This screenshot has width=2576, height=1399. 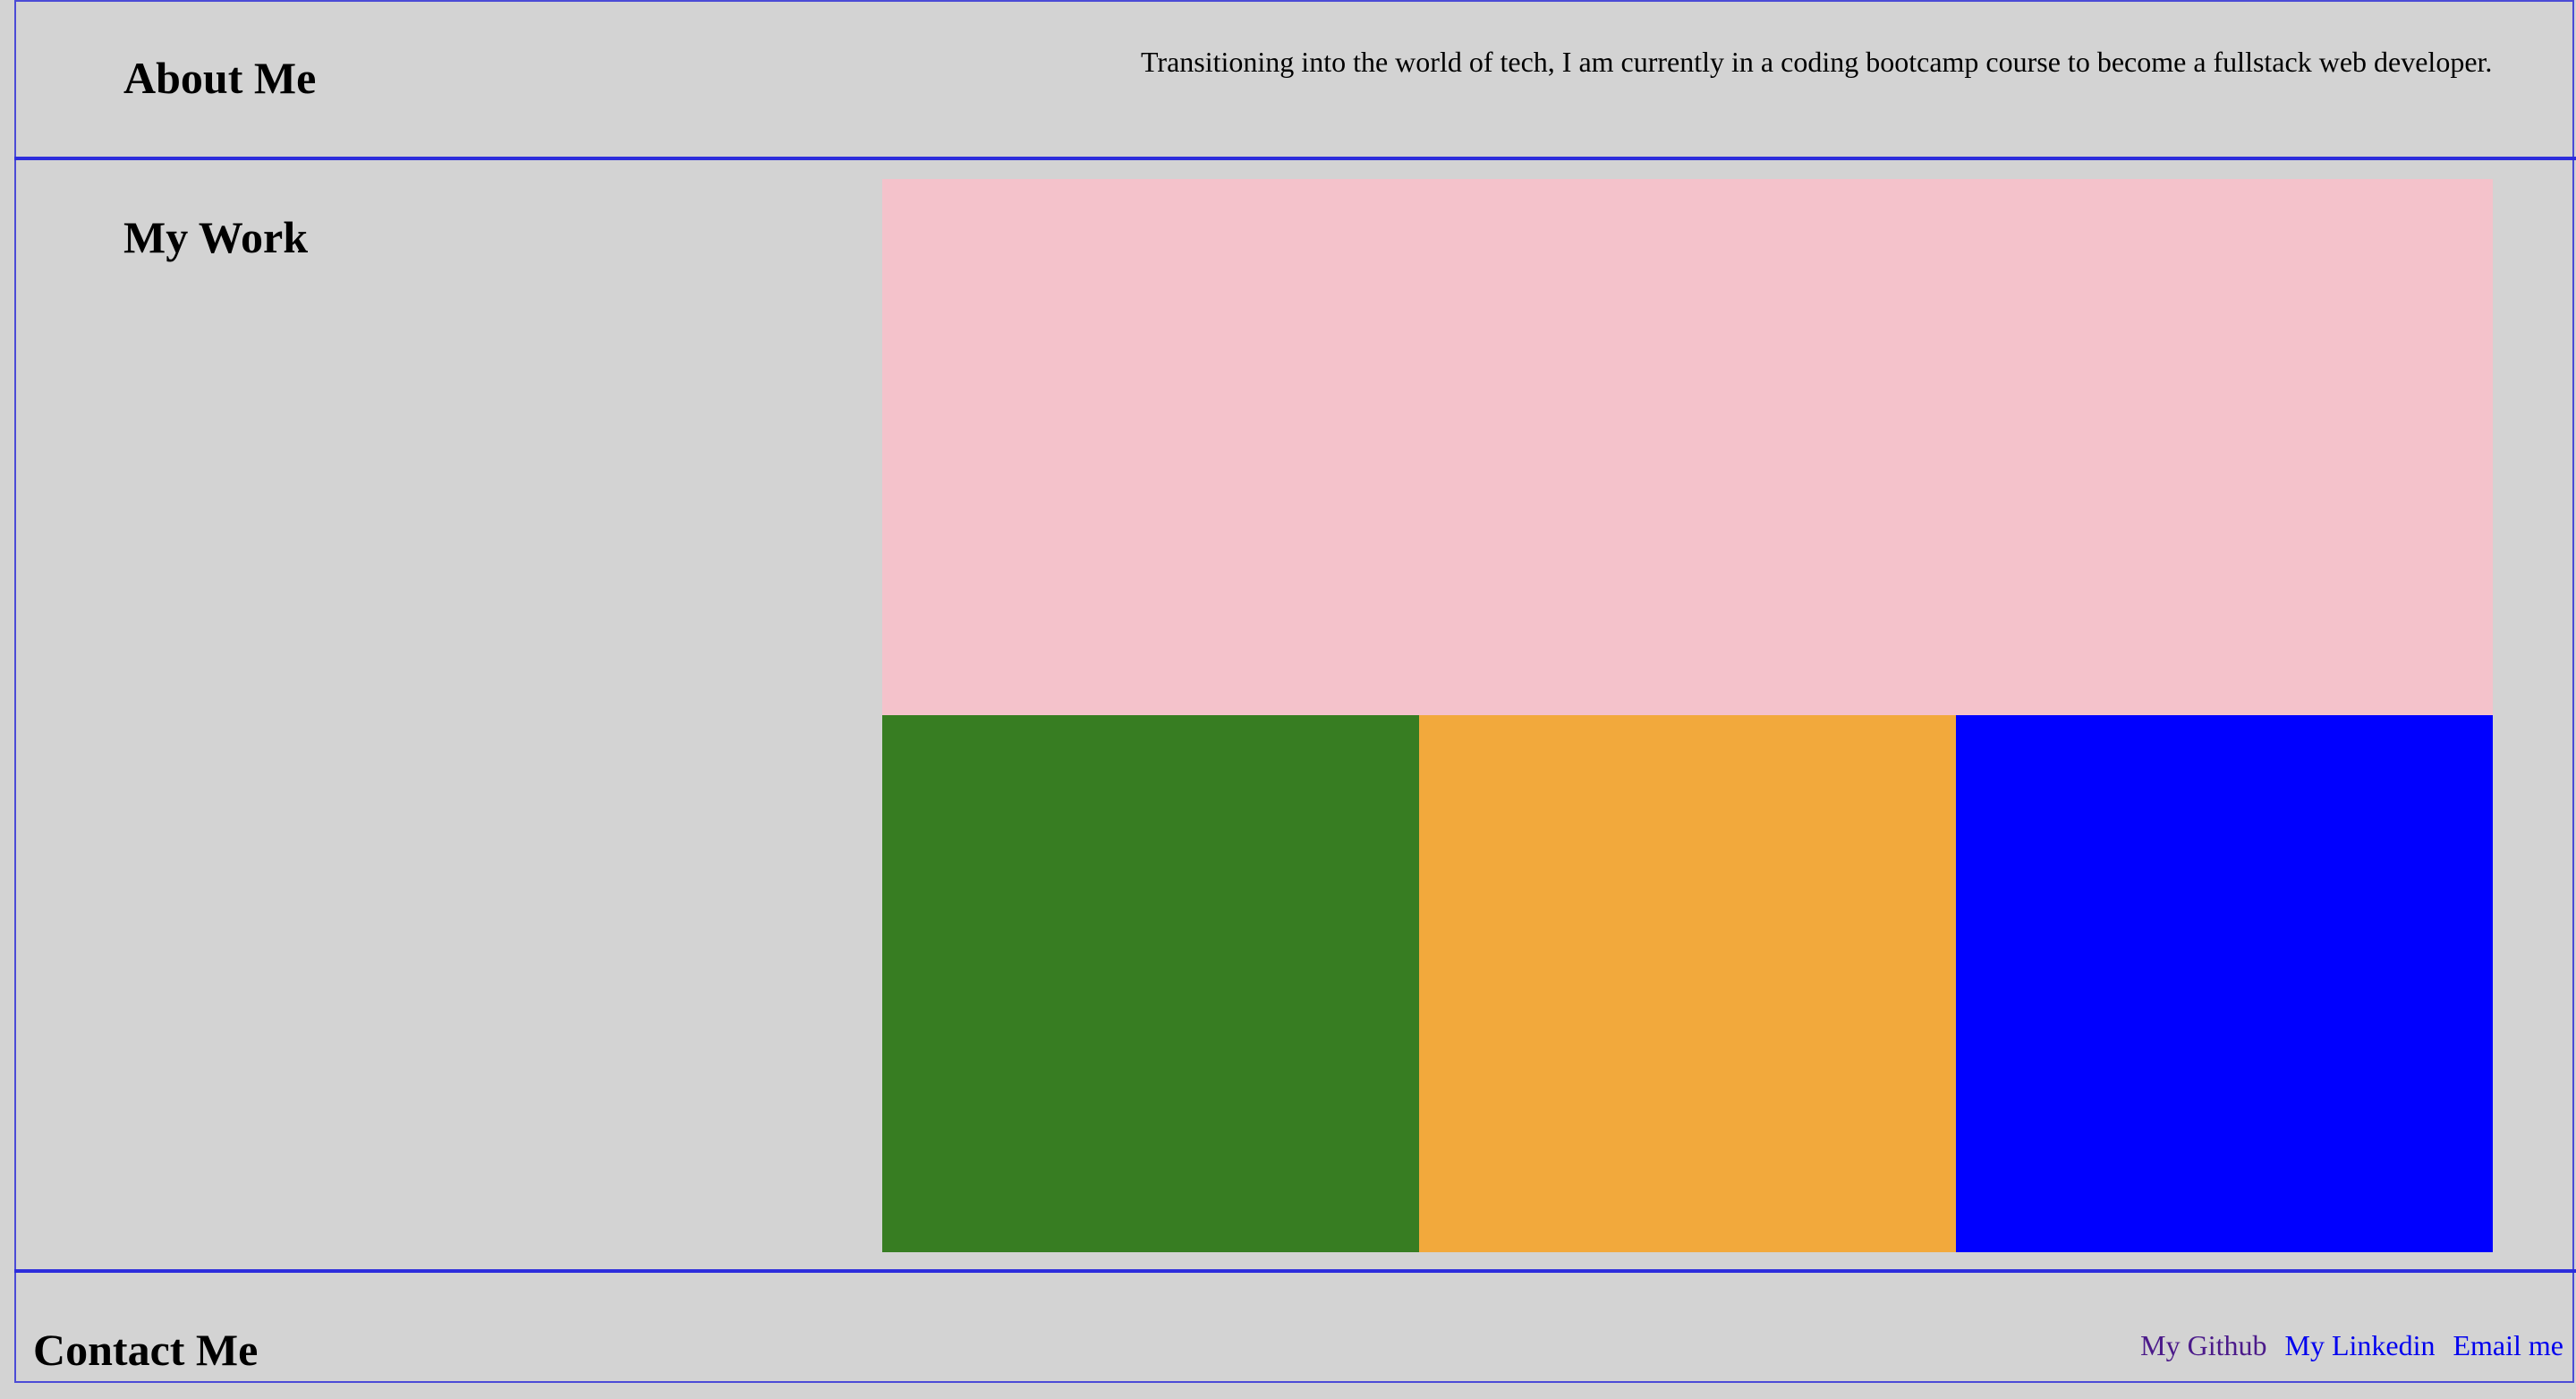 I want to click on work-heading: My Work, so click(x=216, y=237).